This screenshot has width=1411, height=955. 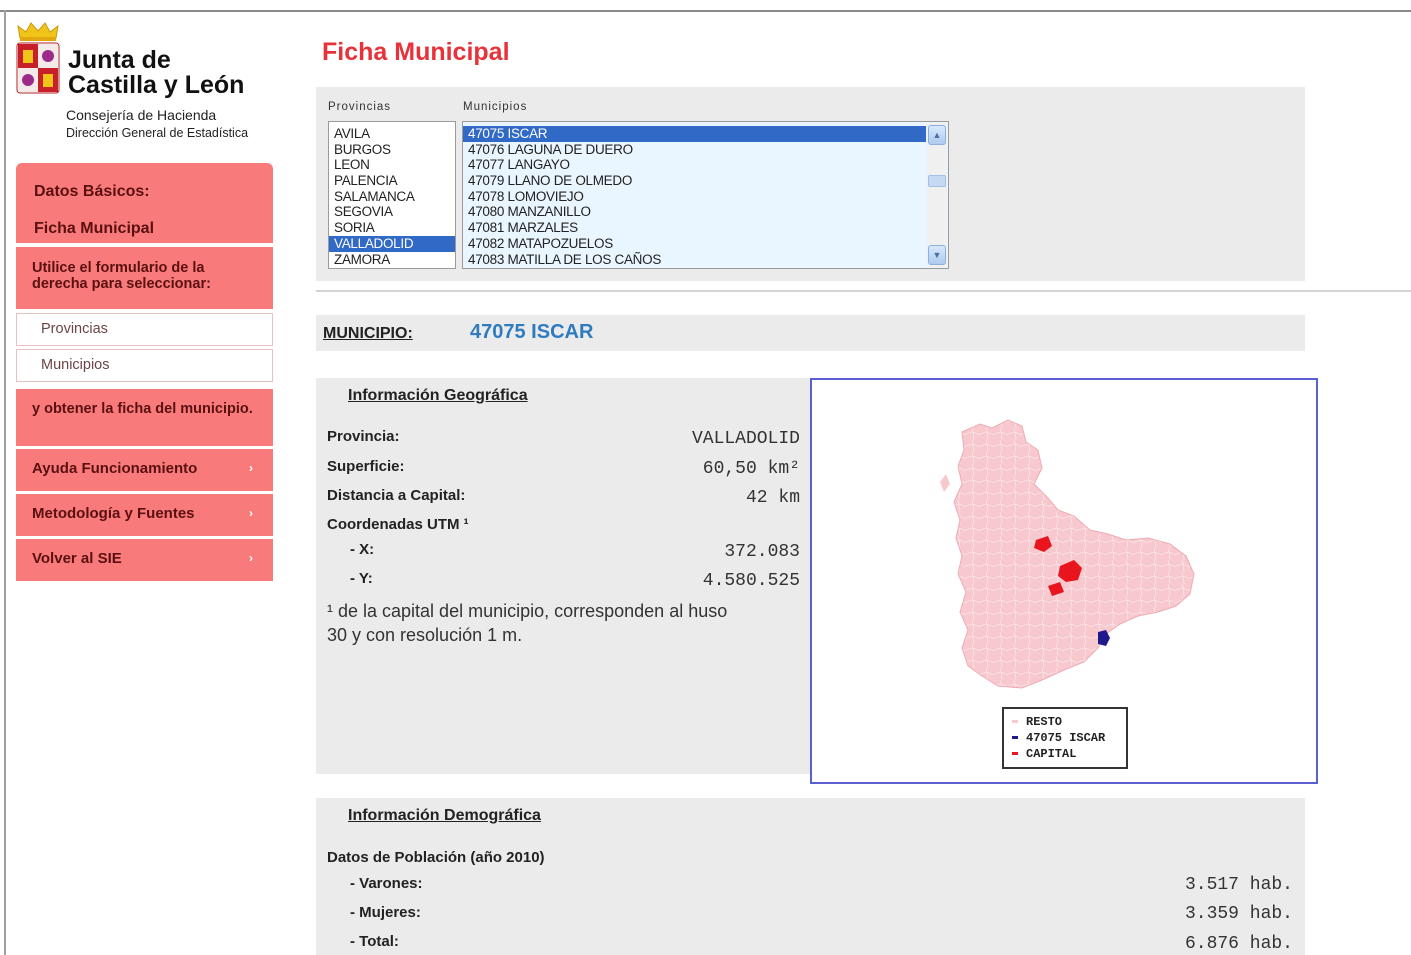 What do you see at coordinates (694, 260) in the screenshot?
I see `list-item: 47083 MATILLA DE LOS CAÑOS` at bounding box center [694, 260].